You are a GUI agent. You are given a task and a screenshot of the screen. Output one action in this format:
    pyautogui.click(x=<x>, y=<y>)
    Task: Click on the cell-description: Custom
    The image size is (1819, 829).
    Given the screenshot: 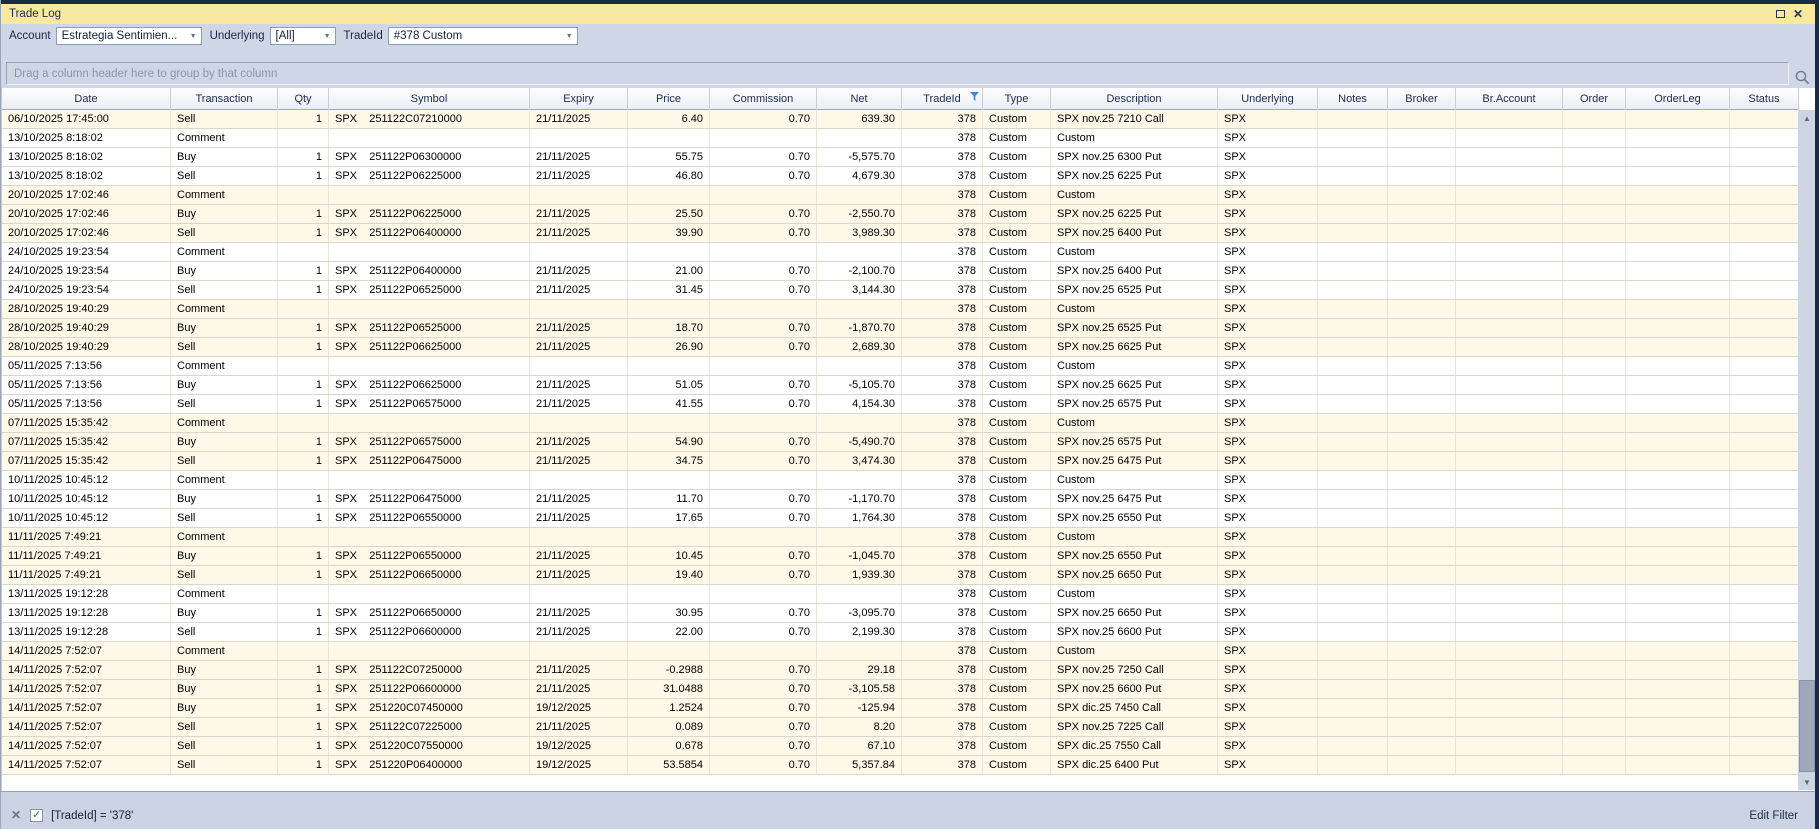 What is the action you would take?
    pyautogui.click(x=1134, y=138)
    